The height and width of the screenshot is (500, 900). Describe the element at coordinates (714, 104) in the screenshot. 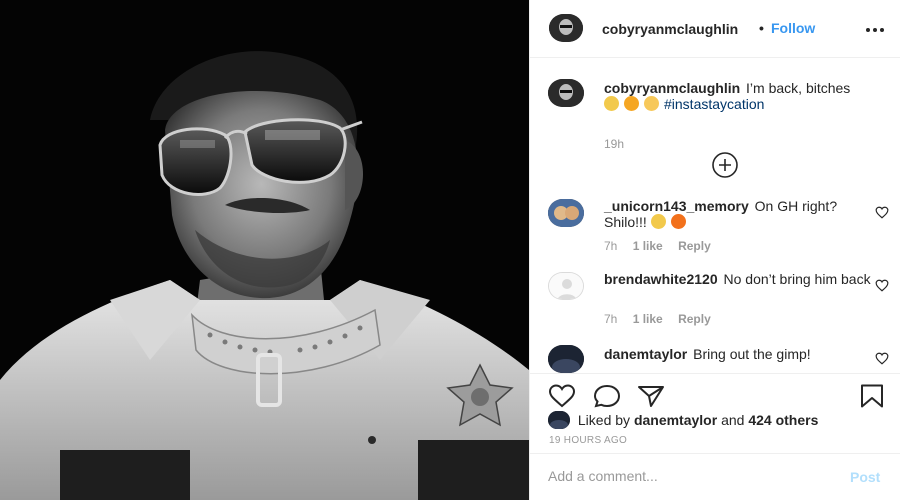

I see `caption-hashtag: #instastaycation` at that location.